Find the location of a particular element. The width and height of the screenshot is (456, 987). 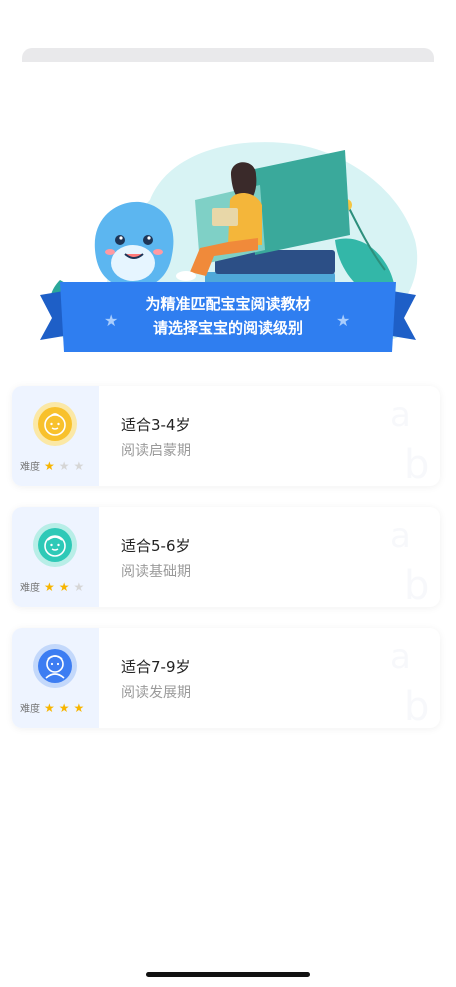

banner-line-2: 请选择宝宝的阅读级别 is located at coordinates (227, 328).